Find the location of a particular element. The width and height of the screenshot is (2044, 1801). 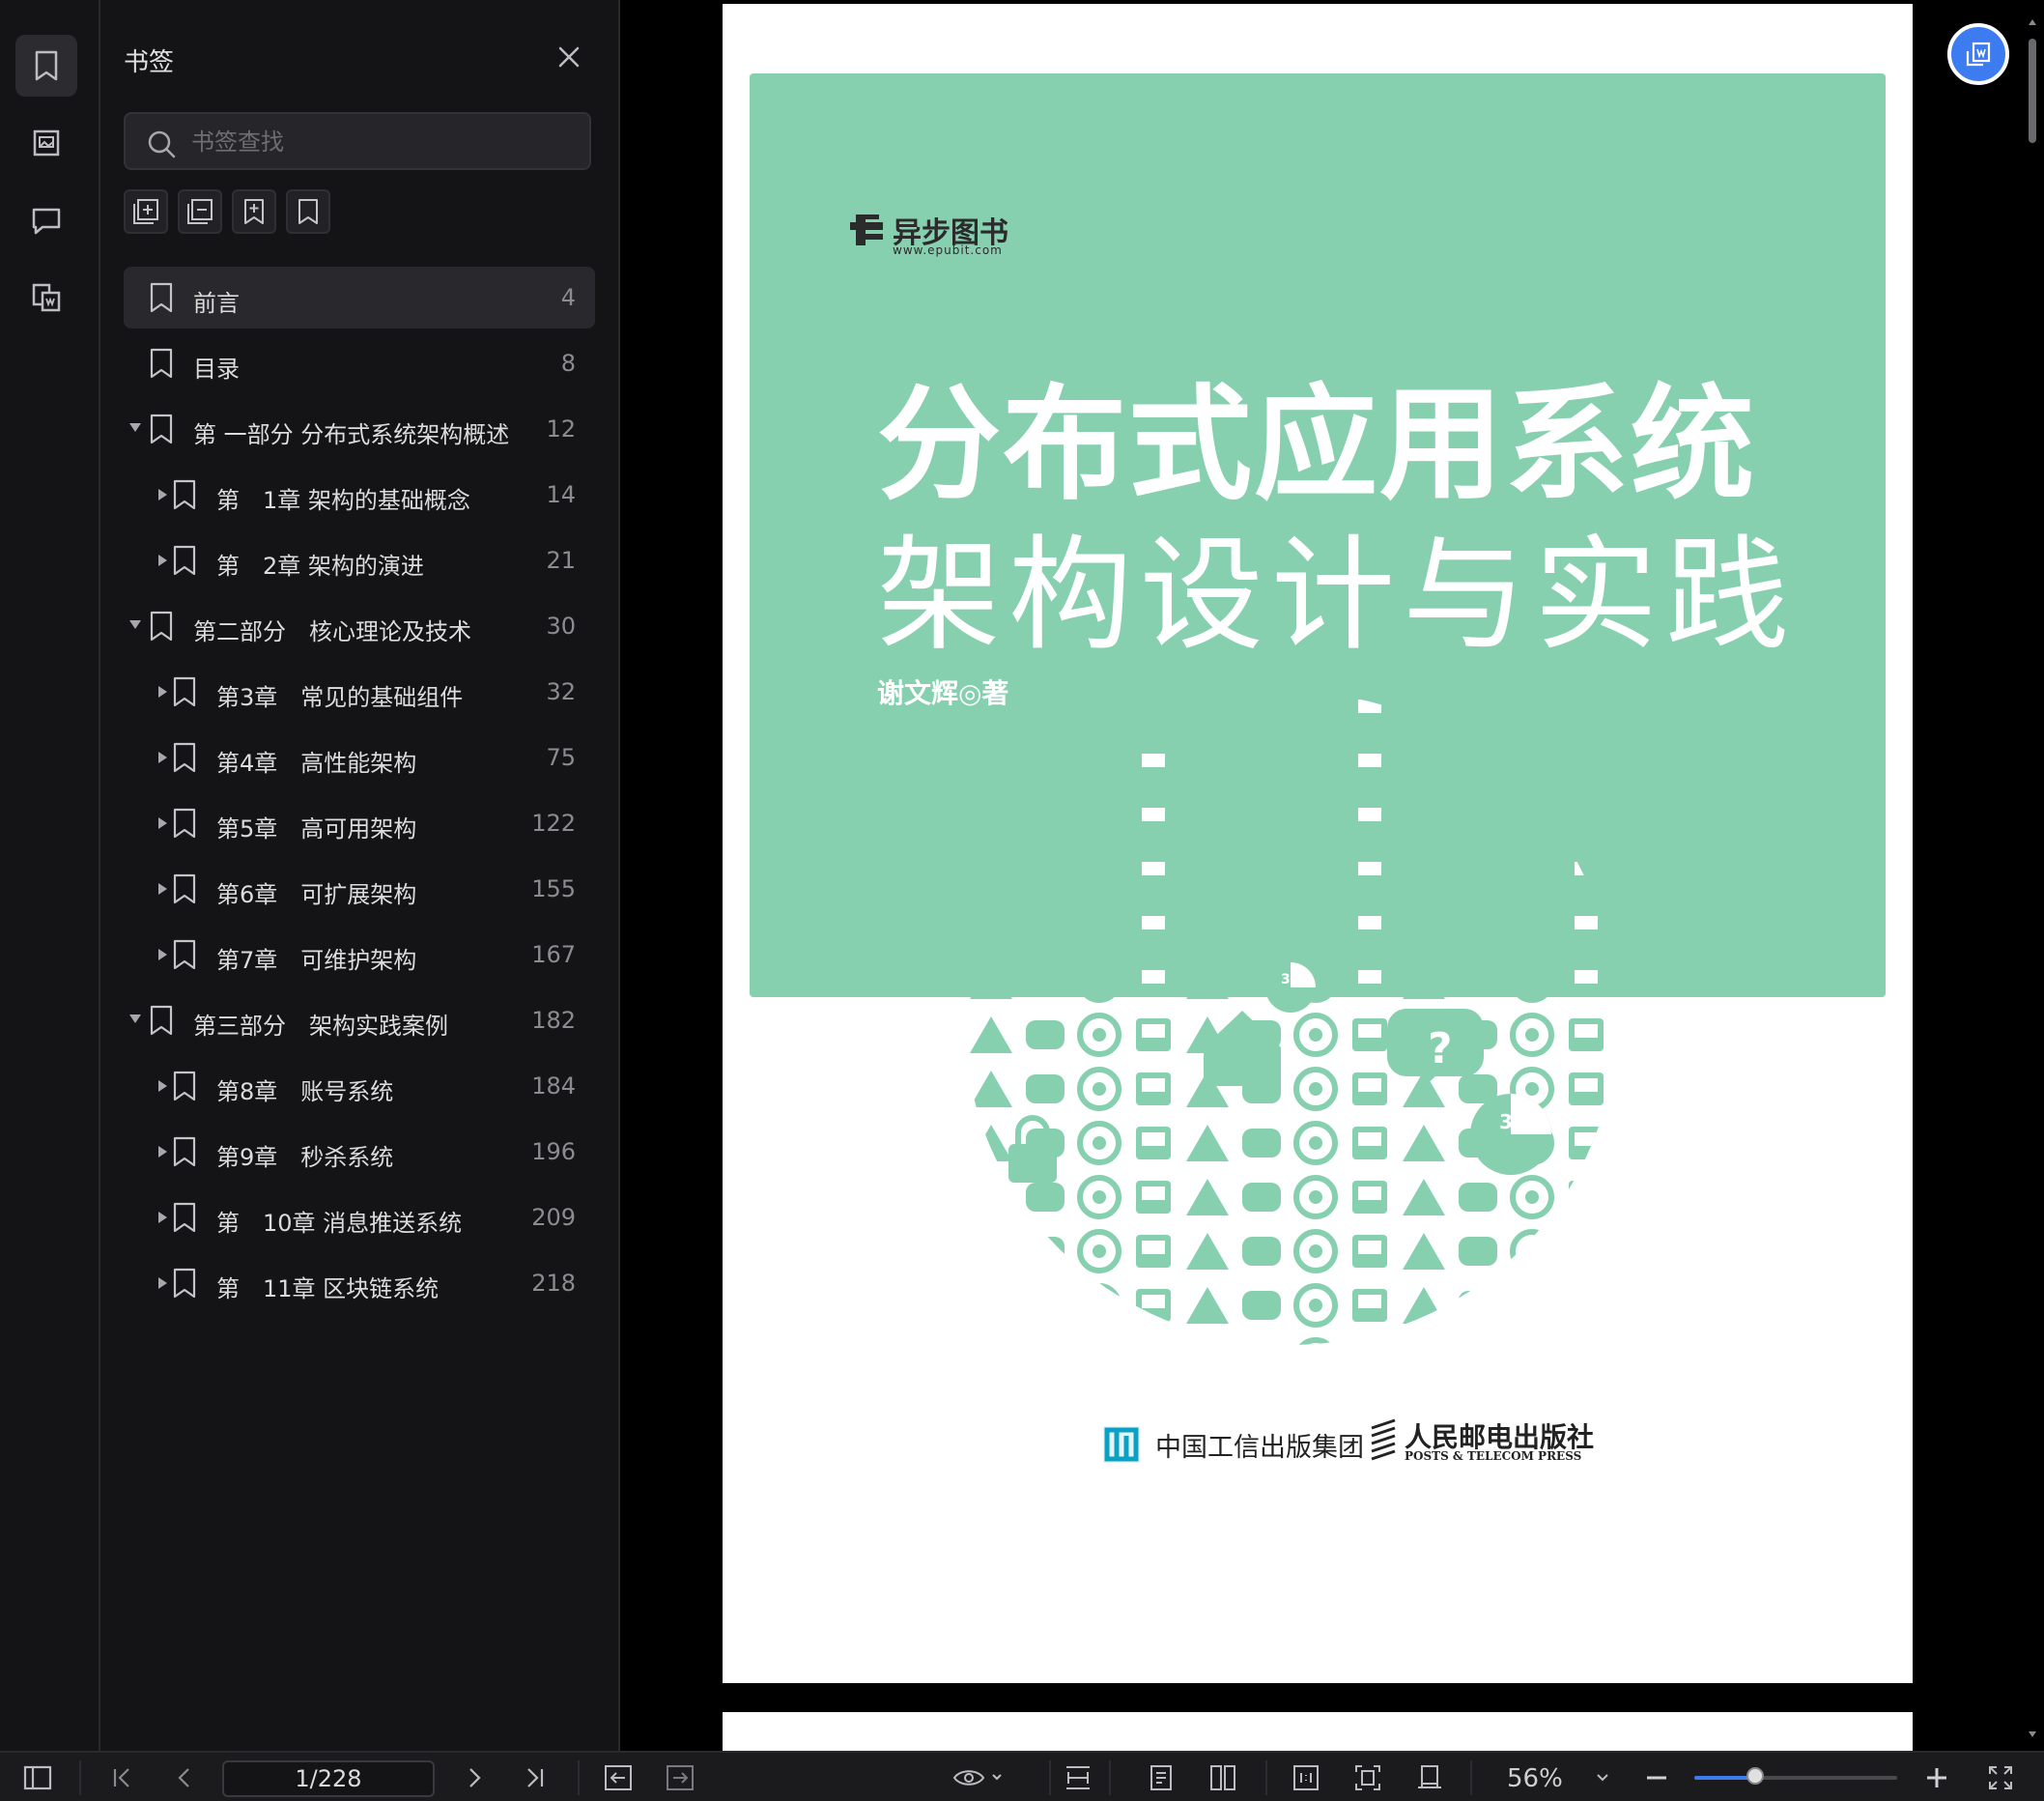

zoom-dropdown-button is located at coordinates (1602, 1777).